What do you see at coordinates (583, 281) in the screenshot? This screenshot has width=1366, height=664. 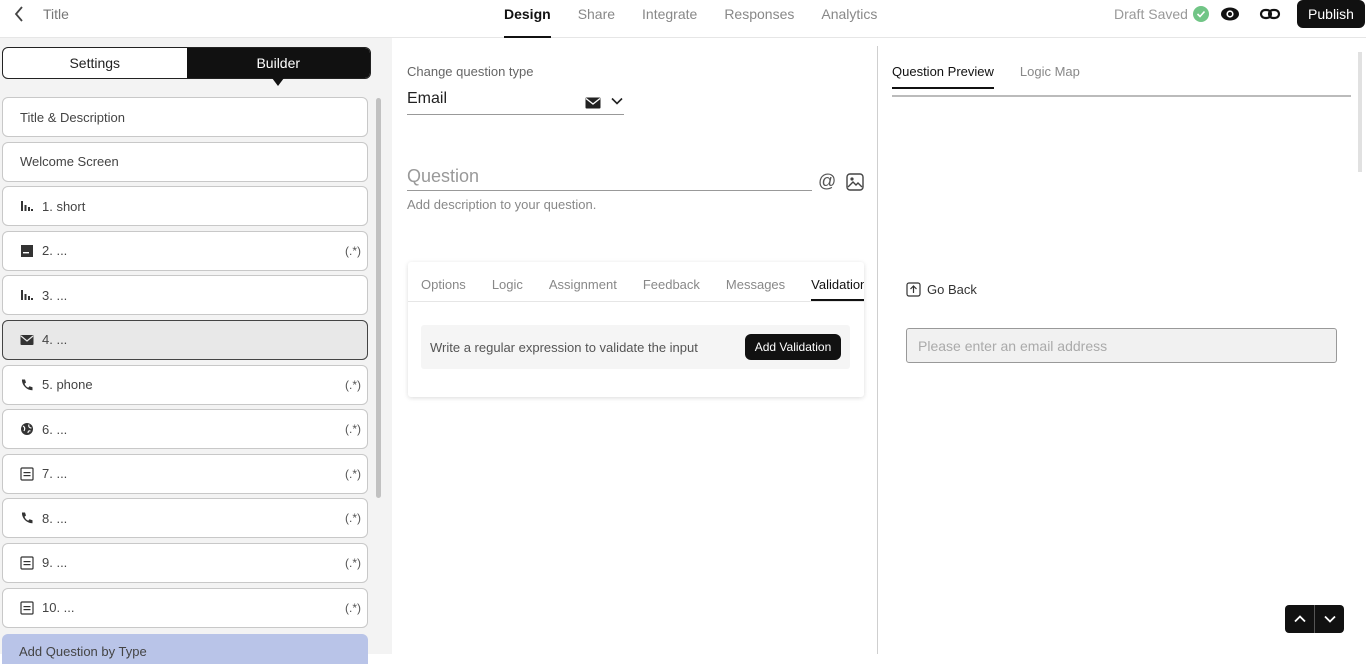 I see `tab-assignment: Assignment` at bounding box center [583, 281].